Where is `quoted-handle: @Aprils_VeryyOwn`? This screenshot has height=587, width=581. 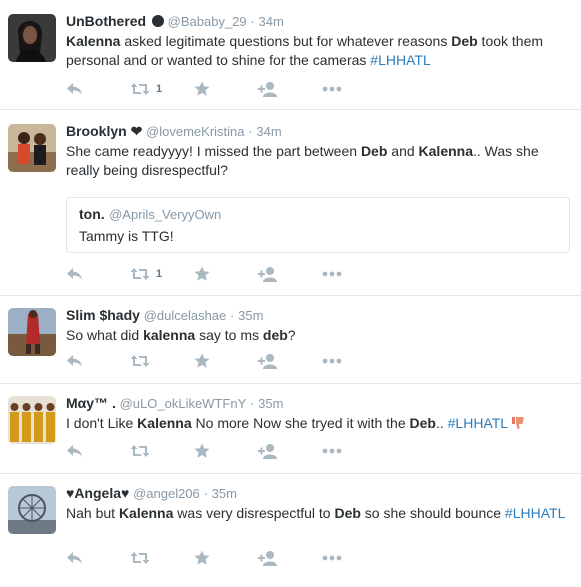
quoted-handle: @Aprils_VeryyOwn is located at coordinates (165, 214).